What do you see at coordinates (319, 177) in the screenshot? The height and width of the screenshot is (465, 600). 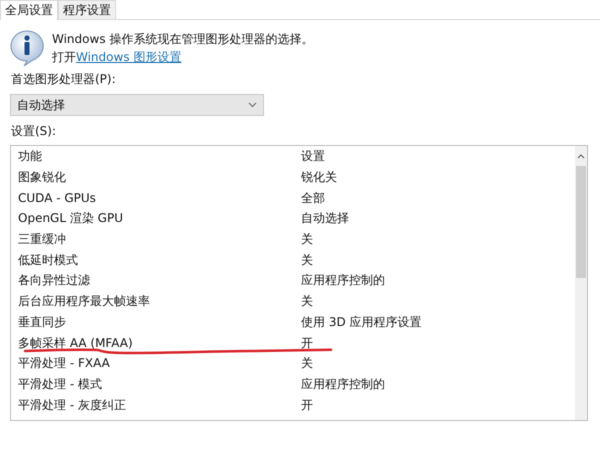 I see `setting-value: 锐化关` at bounding box center [319, 177].